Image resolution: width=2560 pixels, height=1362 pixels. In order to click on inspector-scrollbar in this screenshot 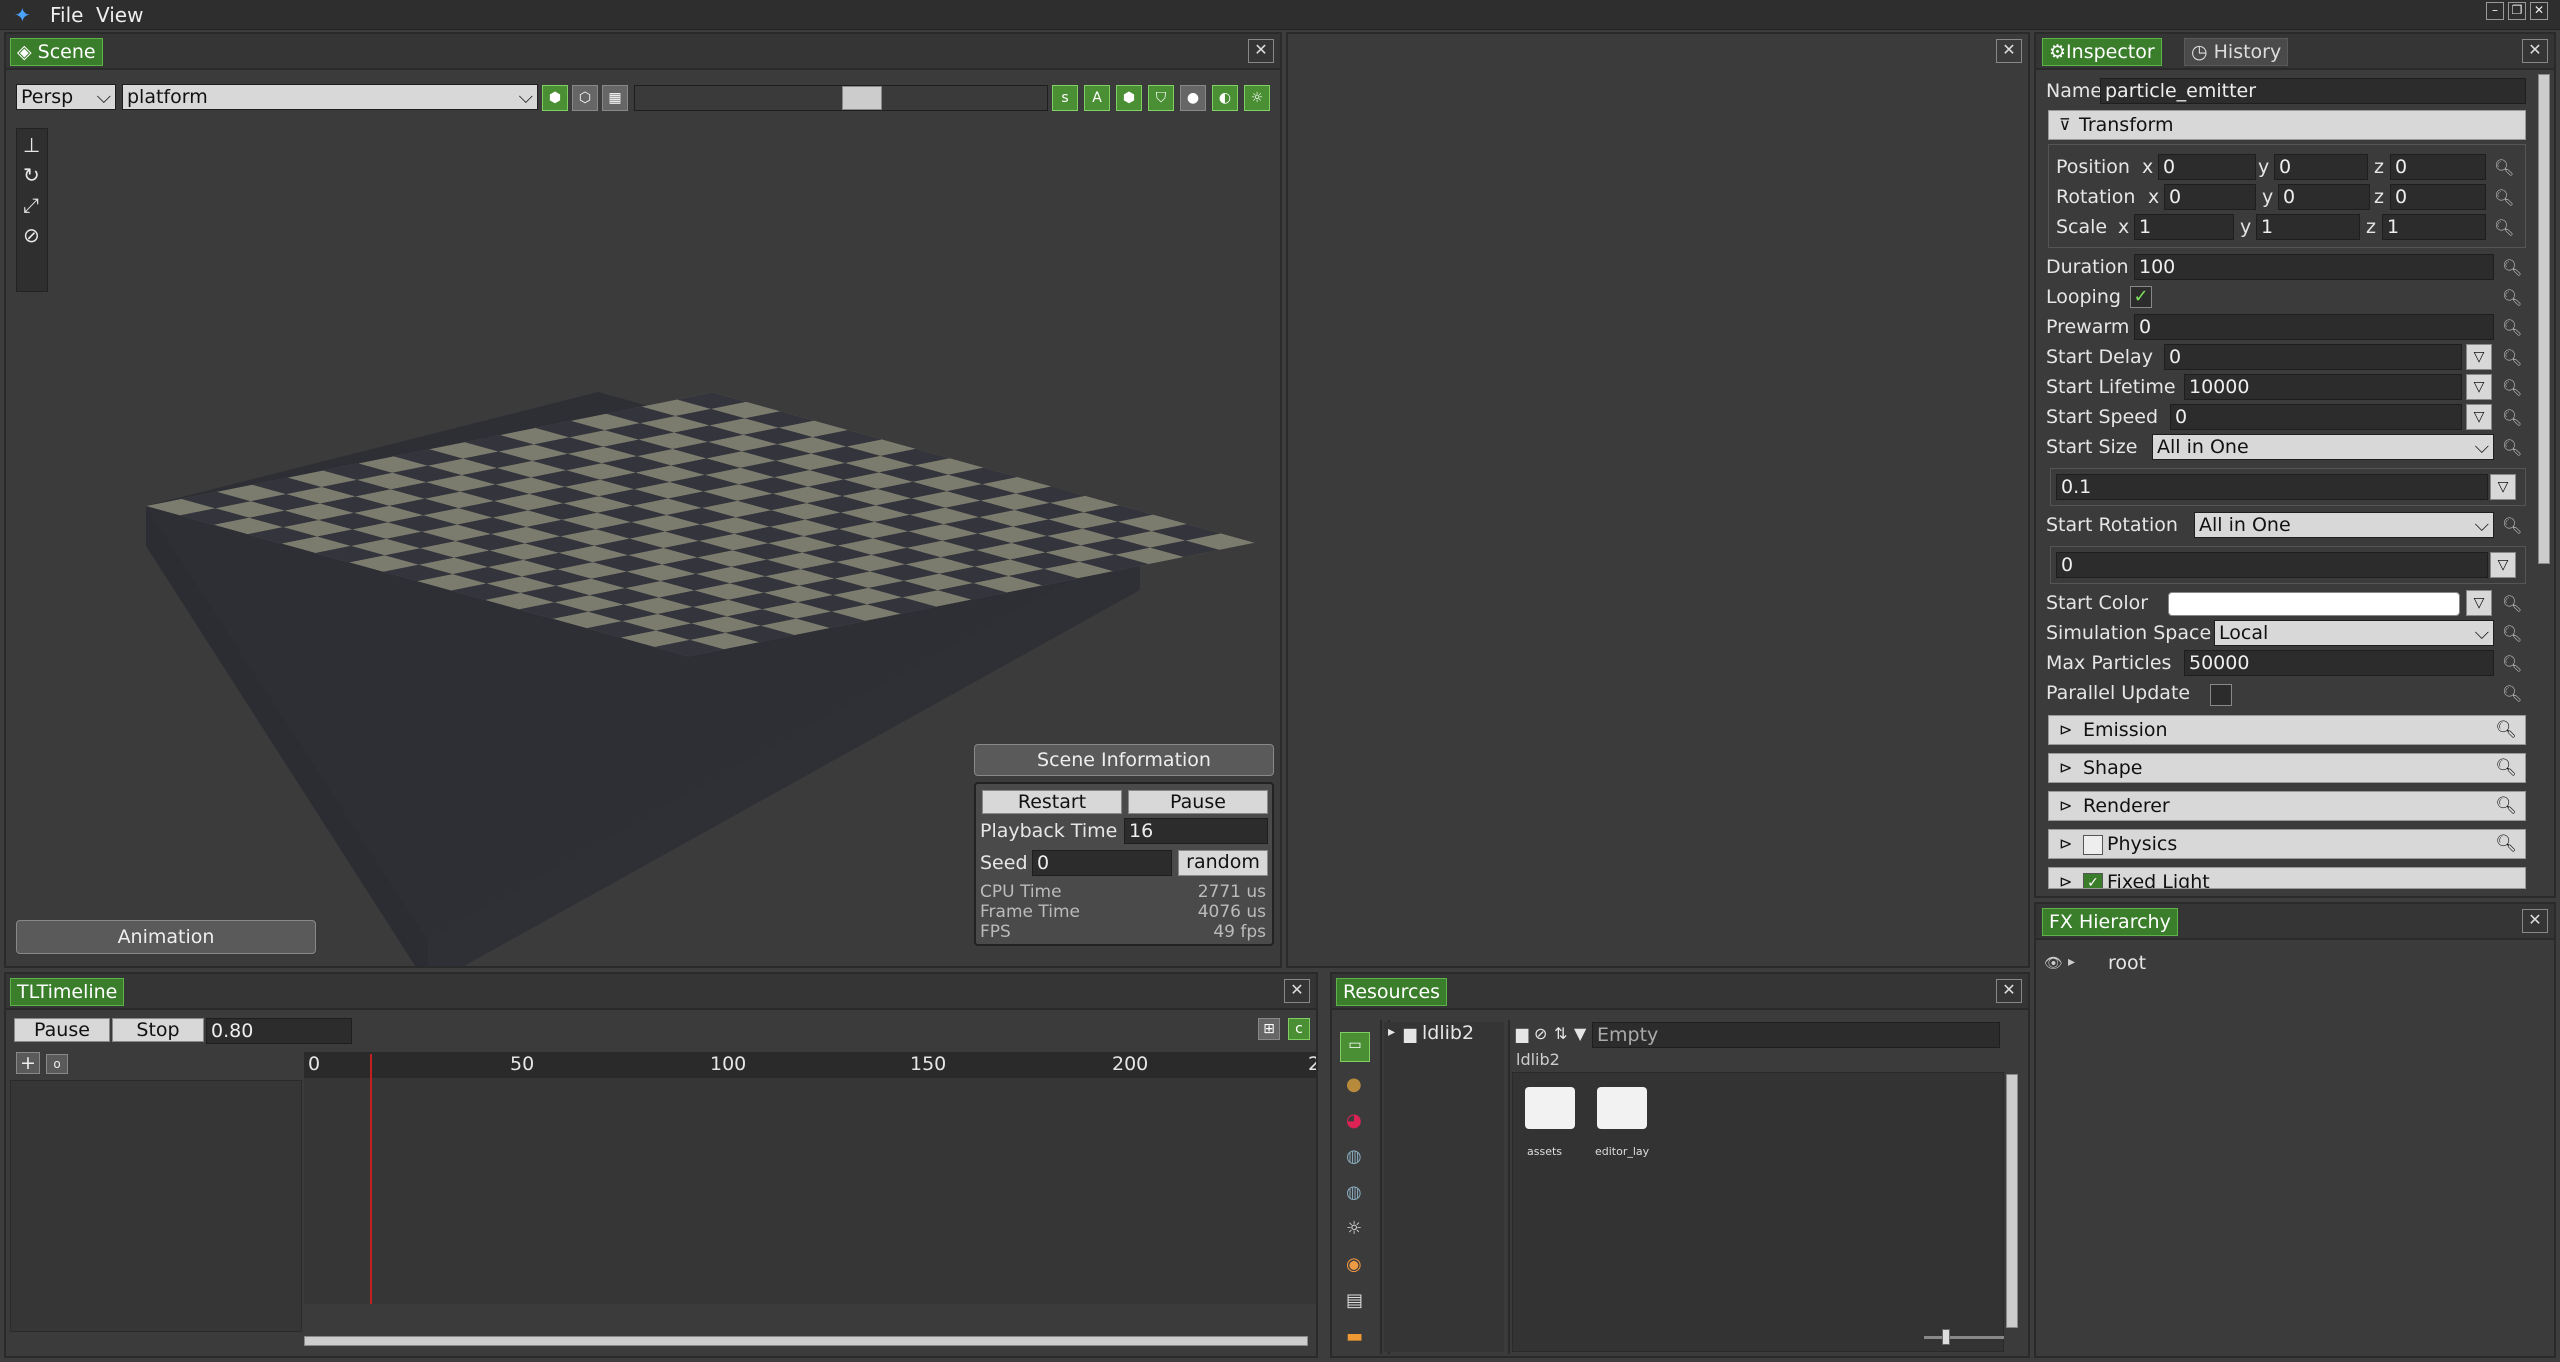, I will do `click(2544, 319)`.